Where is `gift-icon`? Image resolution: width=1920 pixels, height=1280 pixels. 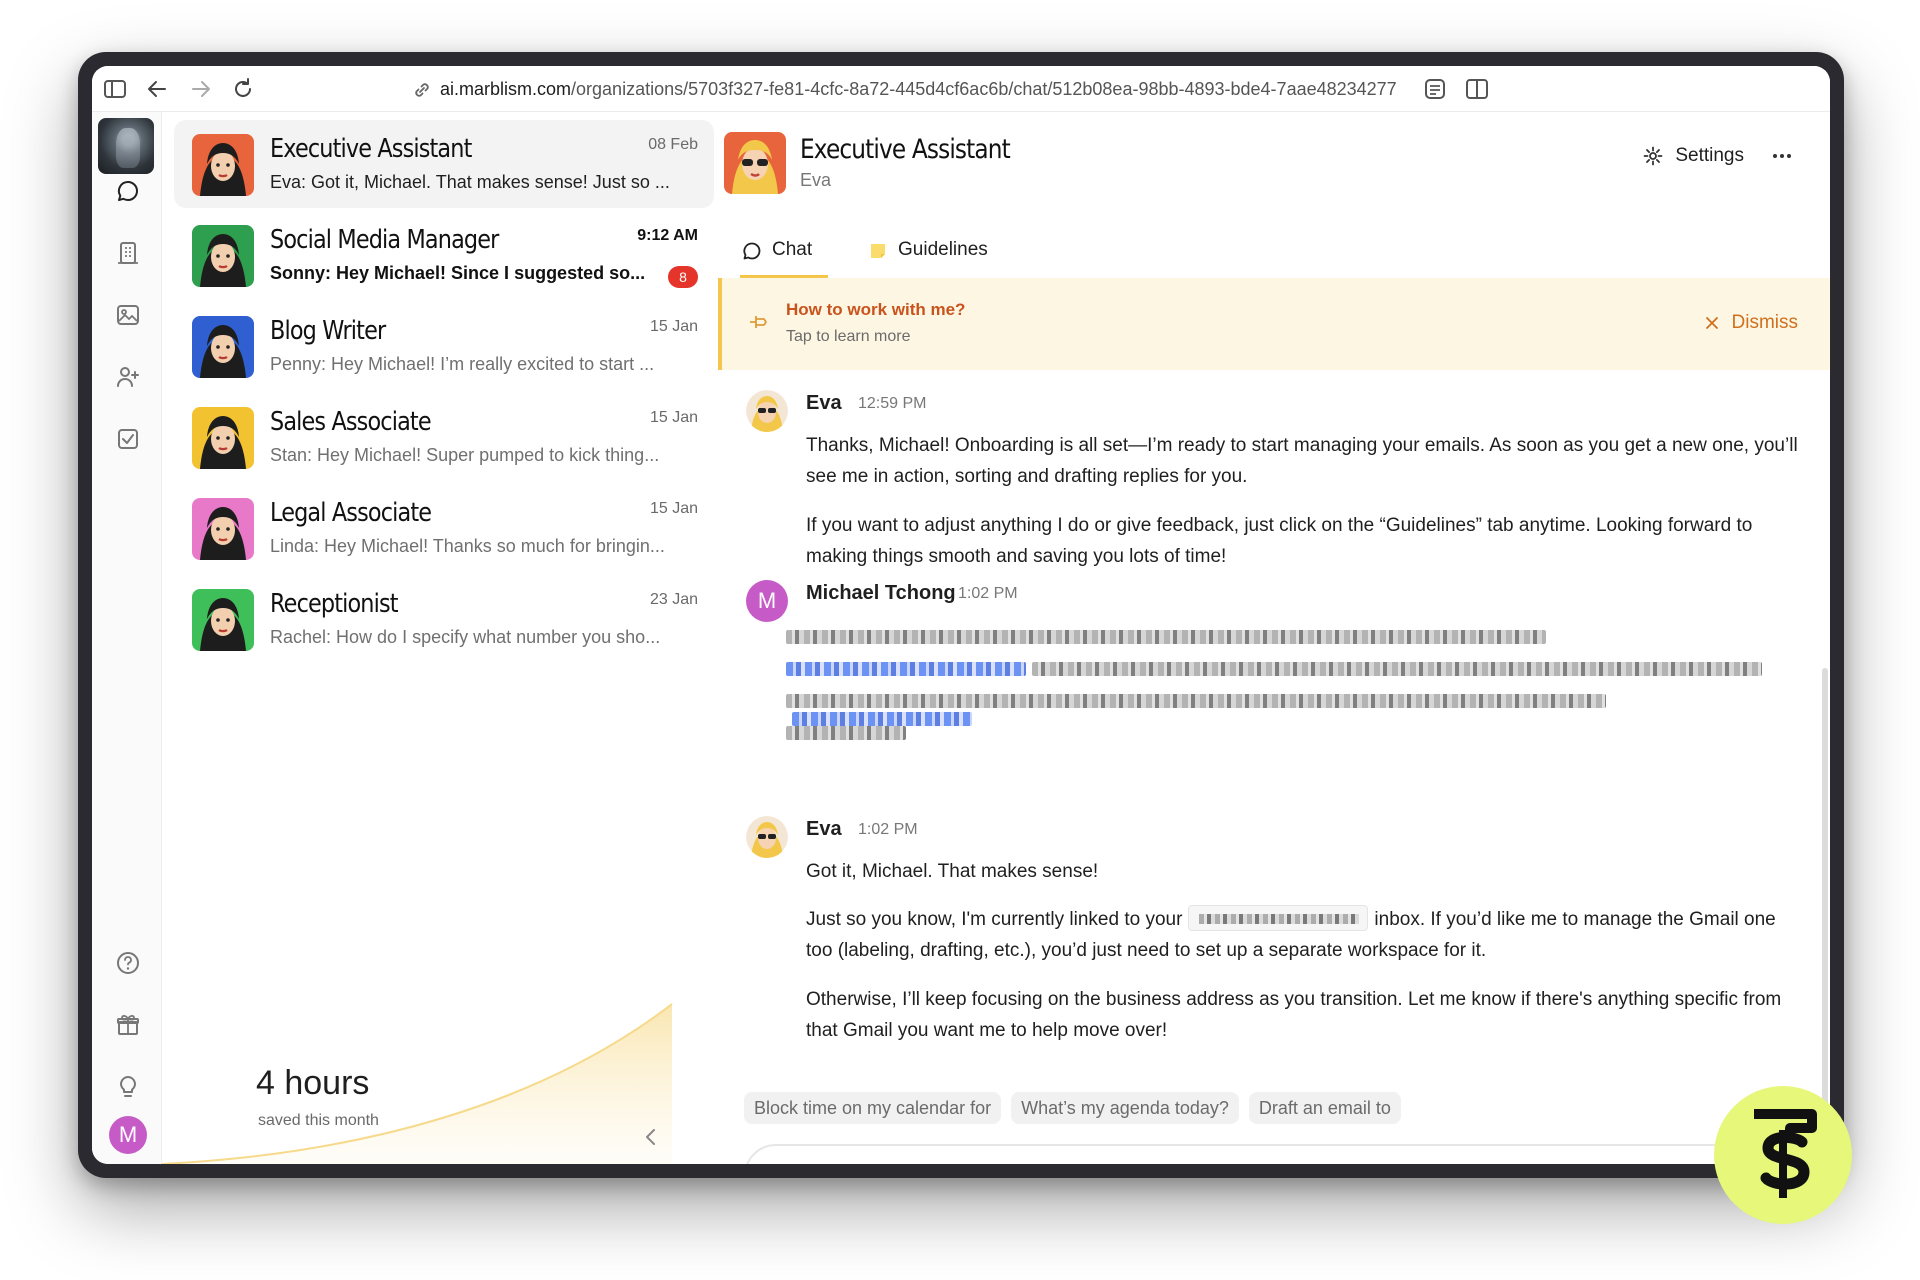 gift-icon is located at coordinates (128, 1025).